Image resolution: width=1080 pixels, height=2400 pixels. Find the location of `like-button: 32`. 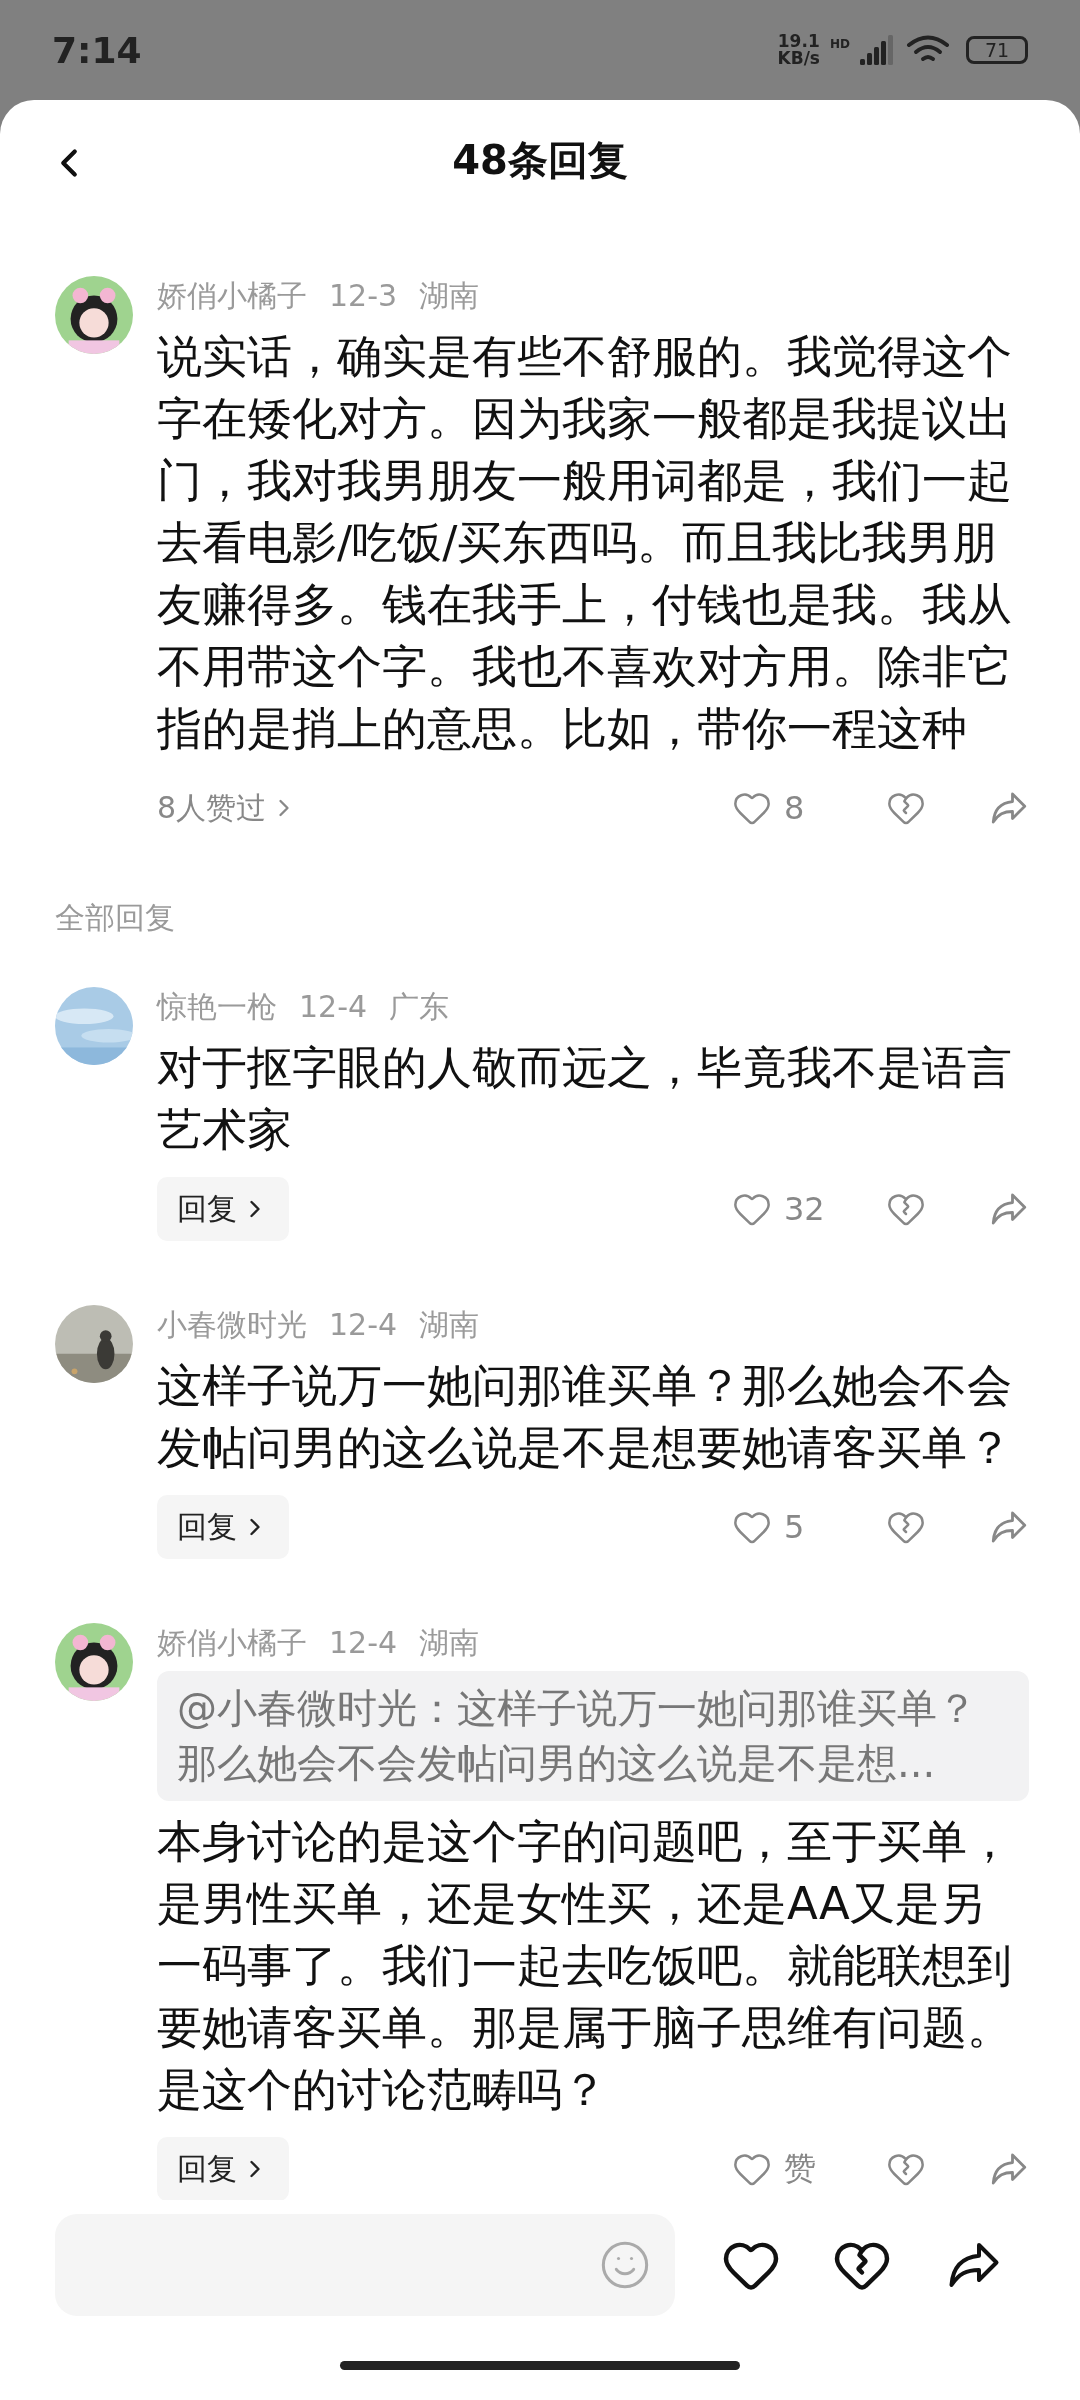

like-button: 32 is located at coordinates (797, 1209).